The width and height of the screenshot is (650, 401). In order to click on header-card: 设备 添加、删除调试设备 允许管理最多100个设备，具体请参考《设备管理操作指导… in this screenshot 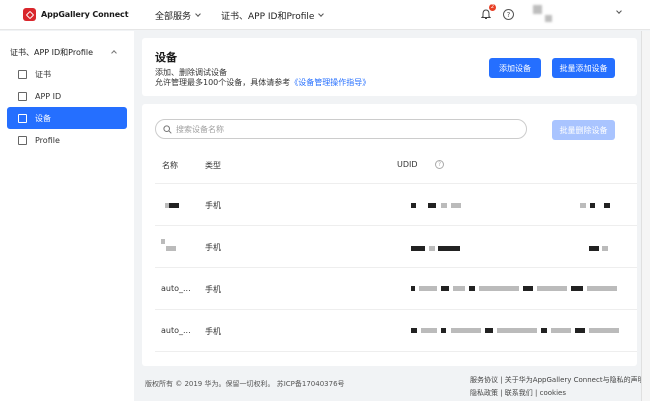, I will do `click(389, 67)`.